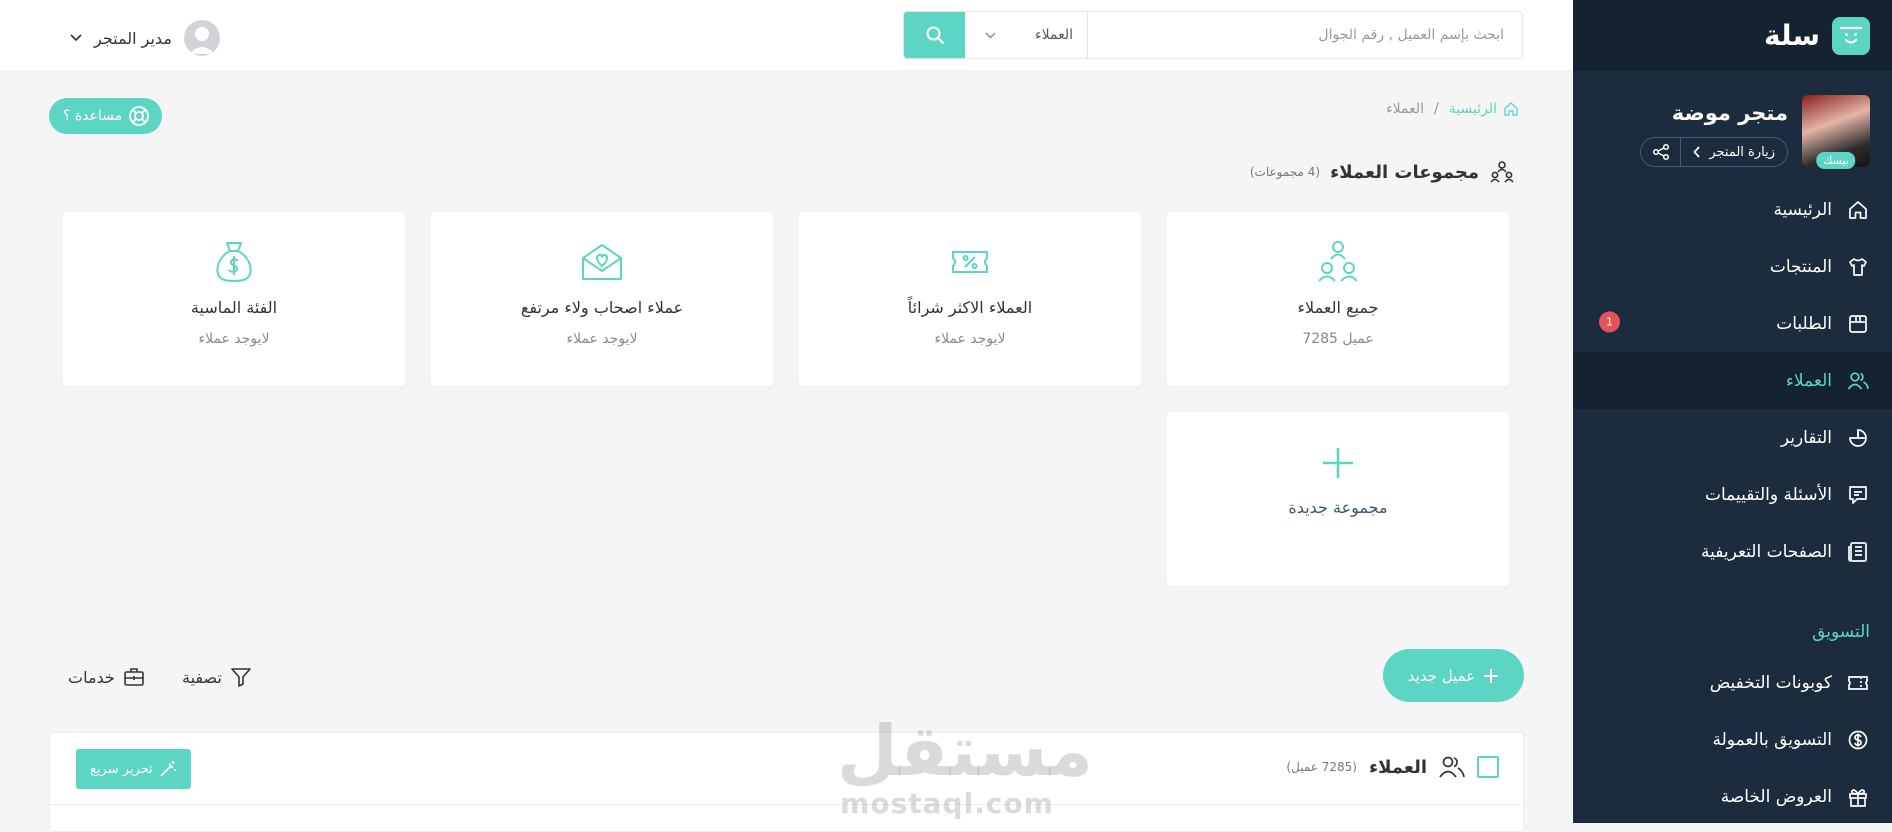 The image size is (1892, 832). What do you see at coordinates (1808, 380) in the screenshot?
I see `sidebar-item-label: العملاء` at bounding box center [1808, 380].